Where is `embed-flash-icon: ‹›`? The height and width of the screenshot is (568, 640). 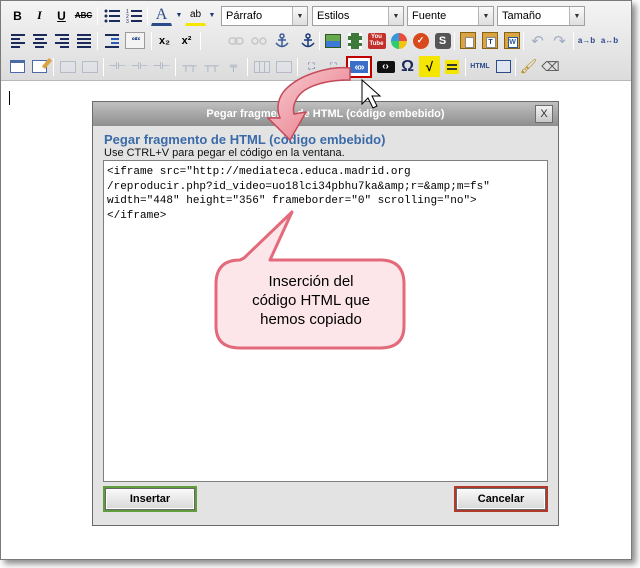 embed-flash-icon: ‹› is located at coordinates (385, 66).